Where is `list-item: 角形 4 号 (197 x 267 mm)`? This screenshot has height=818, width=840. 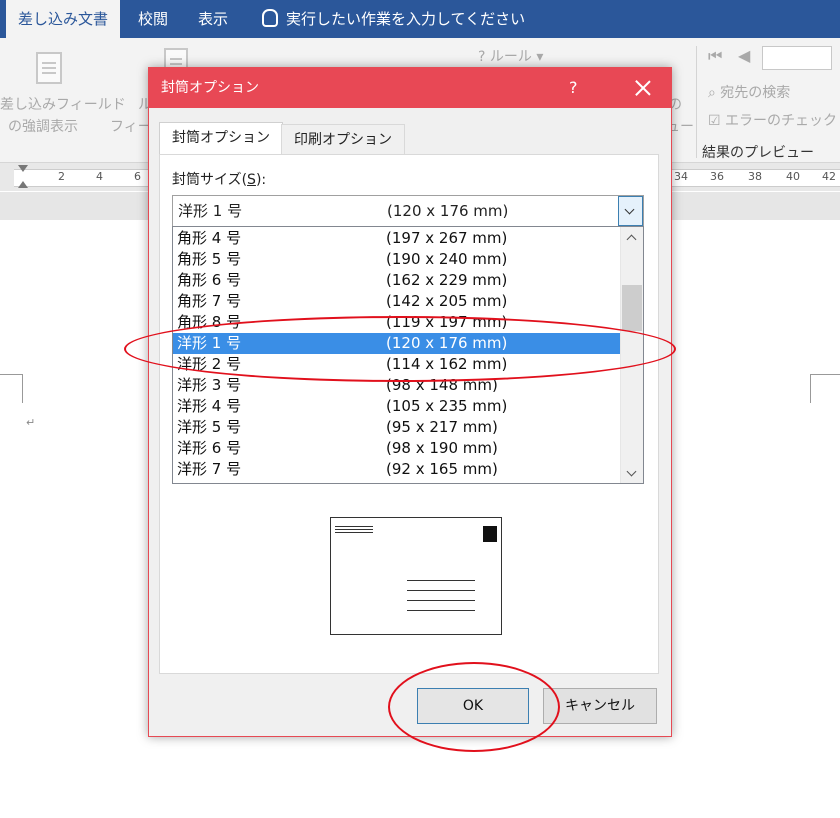
list-item: 角形 4 号 (197 x 267 mm) is located at coordinates (396, 238).